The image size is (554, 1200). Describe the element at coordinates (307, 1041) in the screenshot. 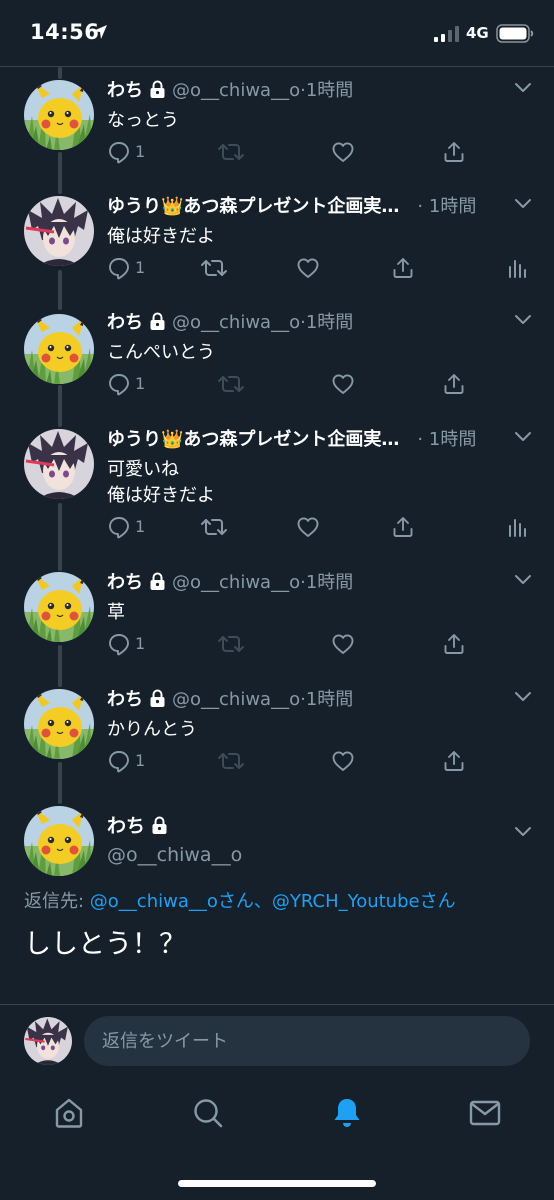

I see `reply-input` at that location.